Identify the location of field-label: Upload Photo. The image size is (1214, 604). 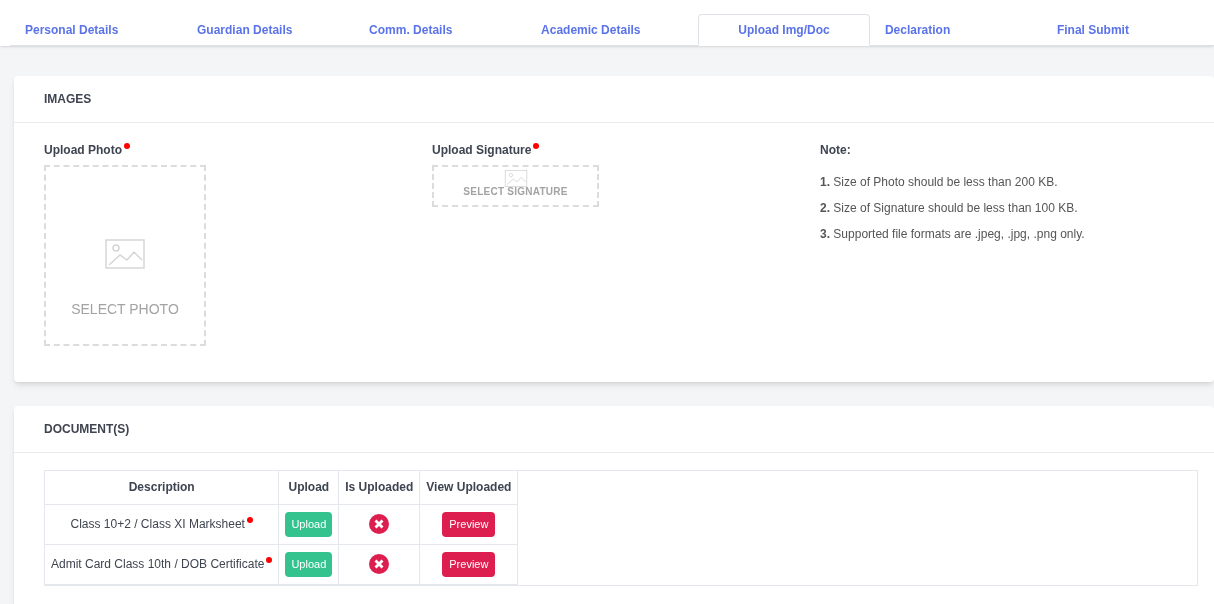
(83, 150).